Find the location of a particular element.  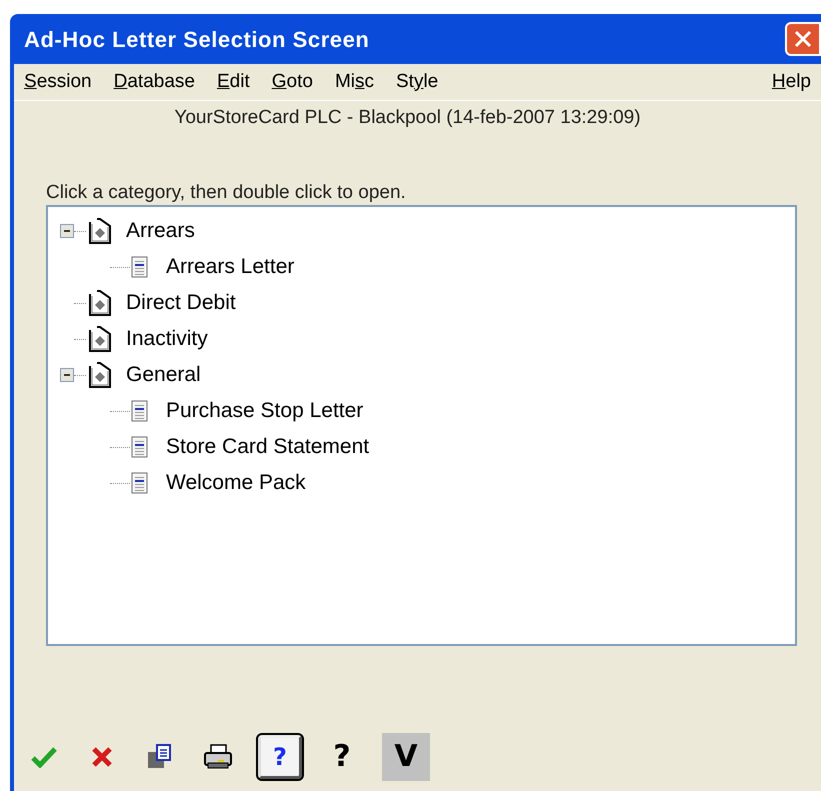

header-text: YourStoreCard PLC - Blackpool (14-feb-2007 13:29:09) is located at coordinates (408, 118).